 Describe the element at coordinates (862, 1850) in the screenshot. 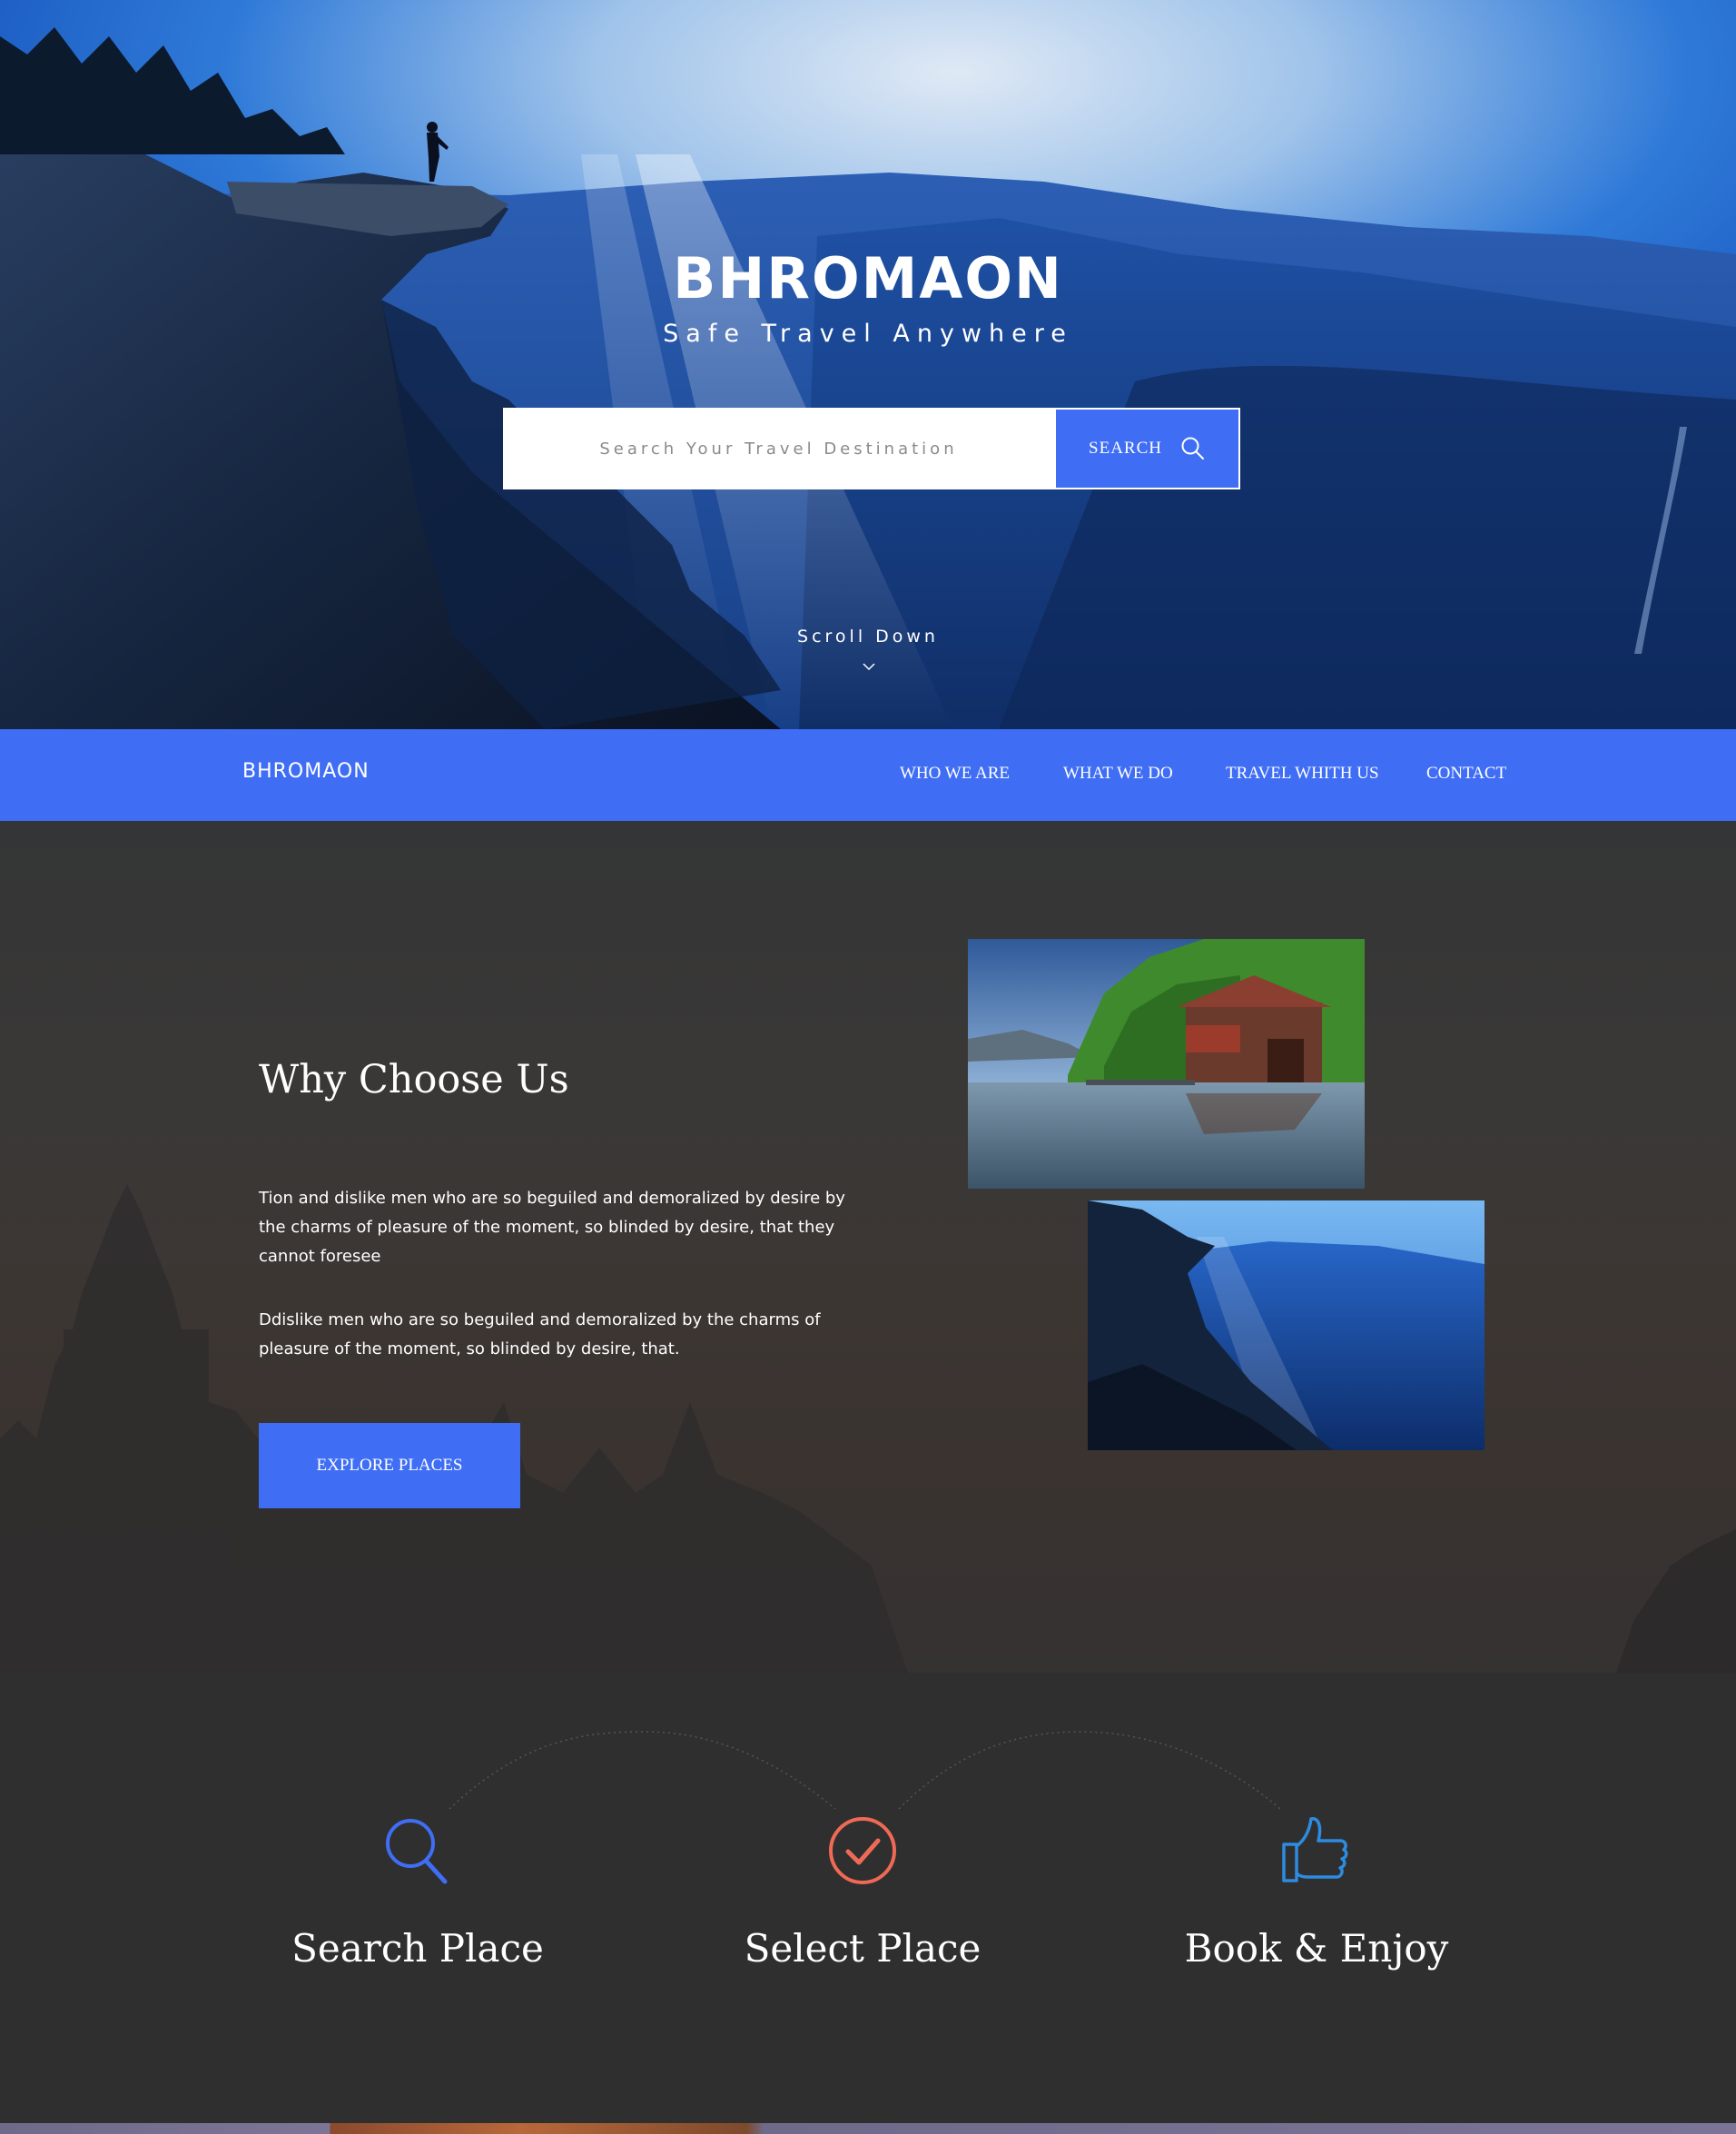

I see `check-circle-icon` at that location.